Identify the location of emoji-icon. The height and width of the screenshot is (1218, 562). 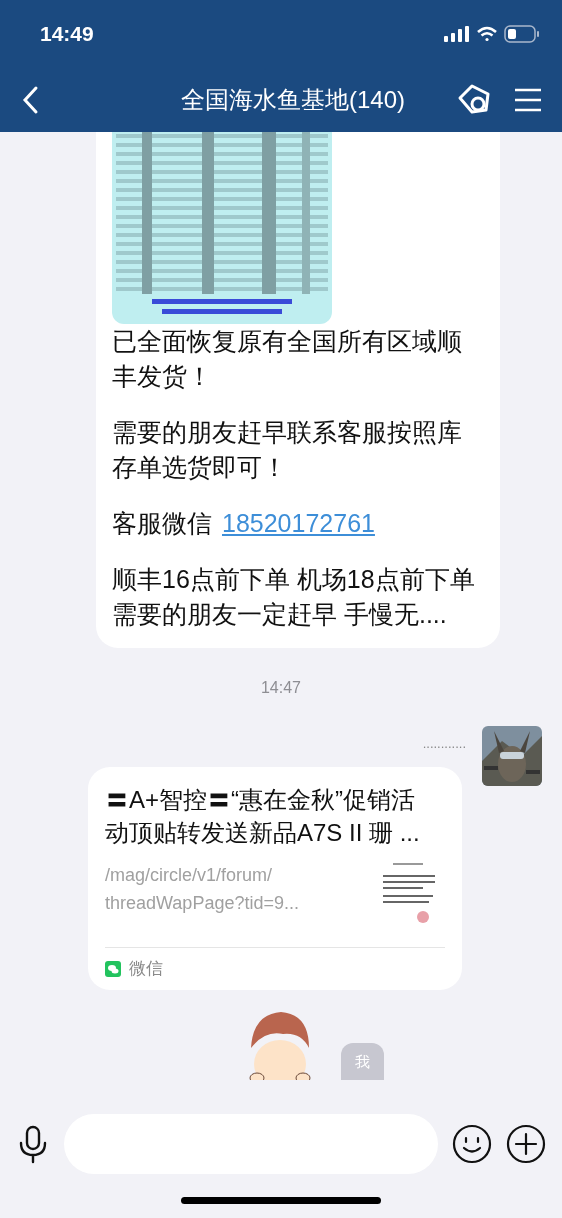
(472, 1143).